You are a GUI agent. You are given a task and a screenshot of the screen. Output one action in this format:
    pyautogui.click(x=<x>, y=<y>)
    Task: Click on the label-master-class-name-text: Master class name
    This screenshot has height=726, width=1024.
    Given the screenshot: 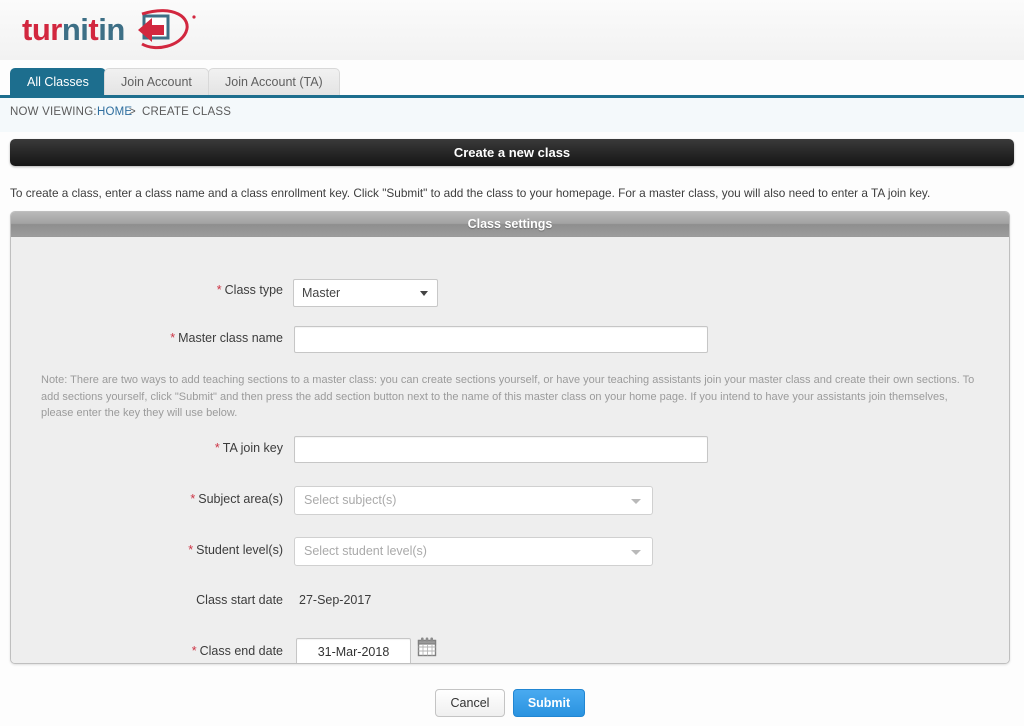 What is the action you would take?
    pyautogui.click(x=230, y=338)
    